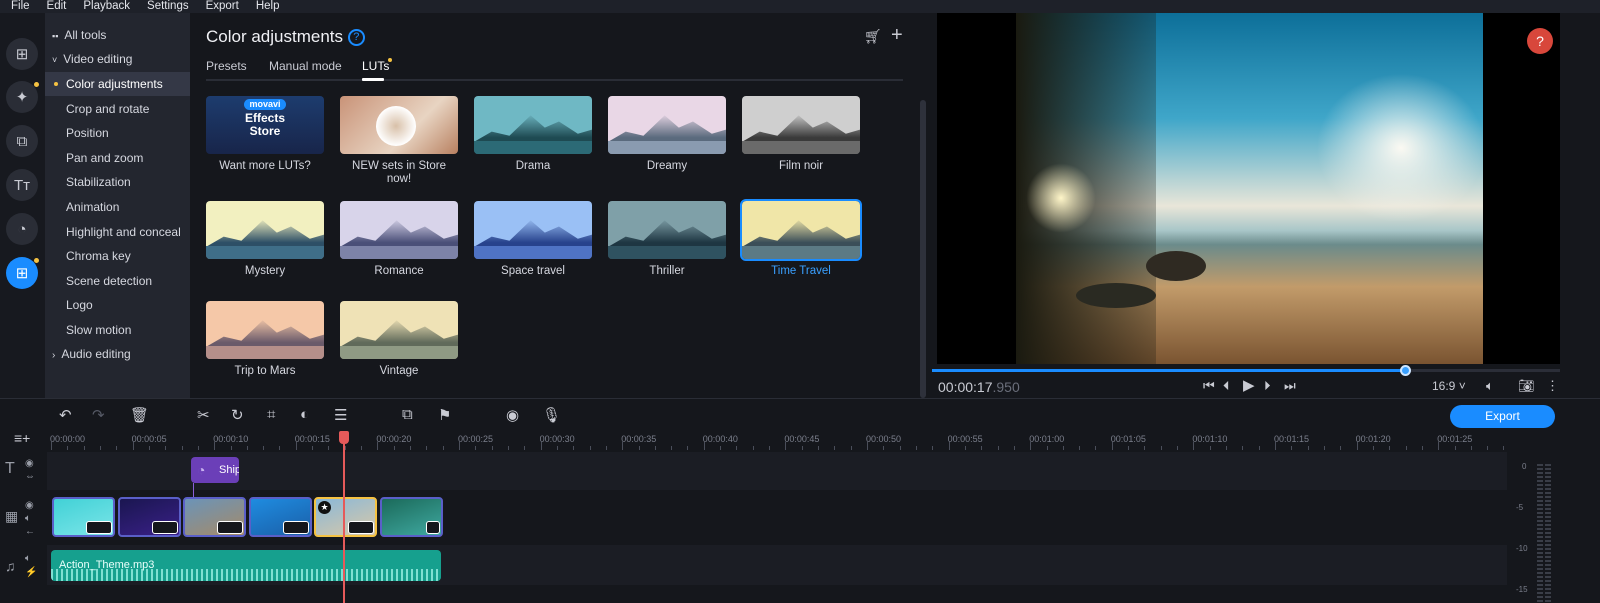 Image resolution: width=1600 pixels, height=603 pixels. Describe the element at coordinates (203, 415) in the screenshot. I see `cut-icon: ✂` at that location.